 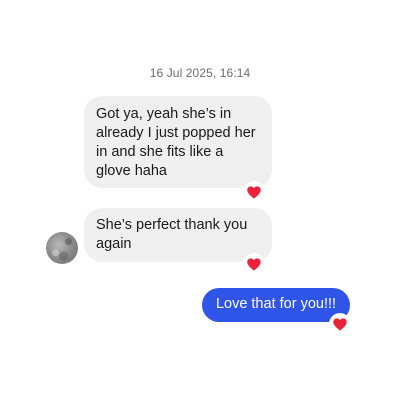 What do you see at coordinates (178, 235) in the screenshot?
I see `incoming-message-bubble: She’s perfect thank you again` at bounding box center [178, 235].